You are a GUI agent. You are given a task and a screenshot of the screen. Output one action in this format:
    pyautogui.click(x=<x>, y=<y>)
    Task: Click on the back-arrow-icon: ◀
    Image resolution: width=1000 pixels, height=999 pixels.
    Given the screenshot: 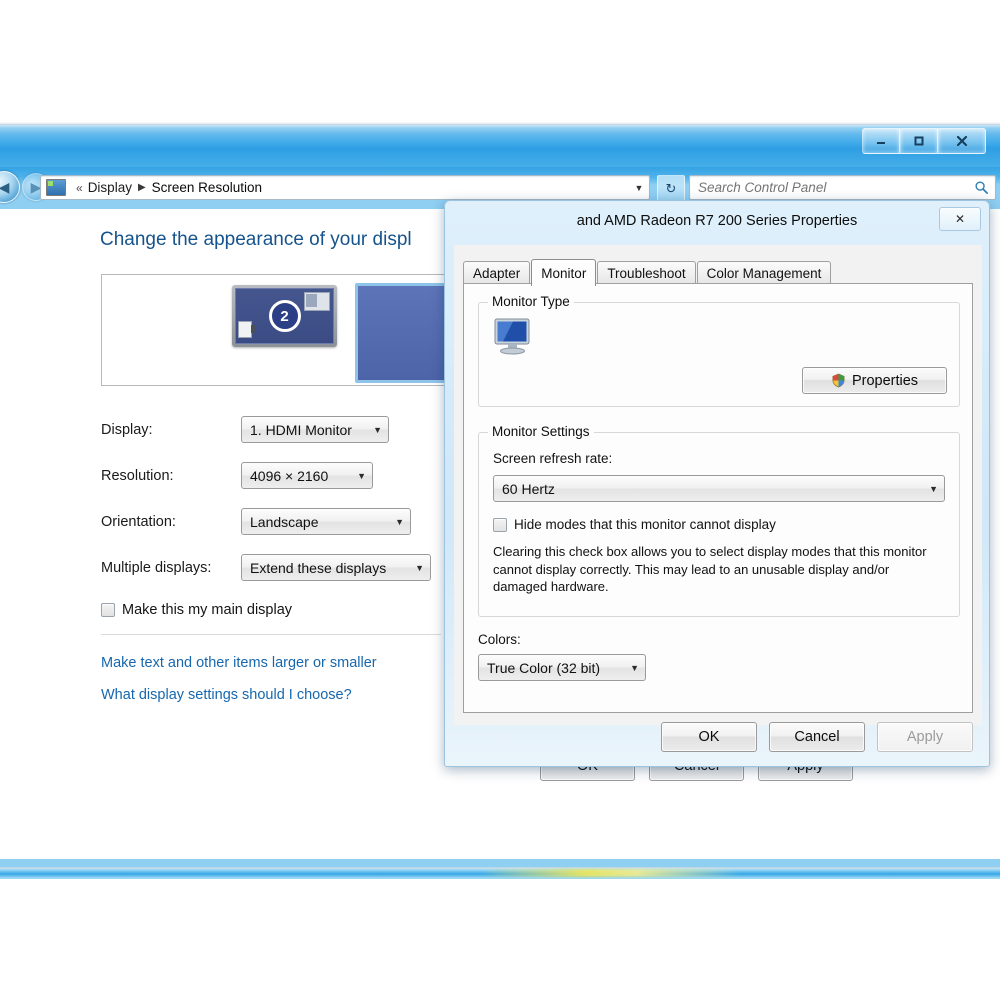 What is the action you would take?
    pyautogui.click(x=5, y=187)
    